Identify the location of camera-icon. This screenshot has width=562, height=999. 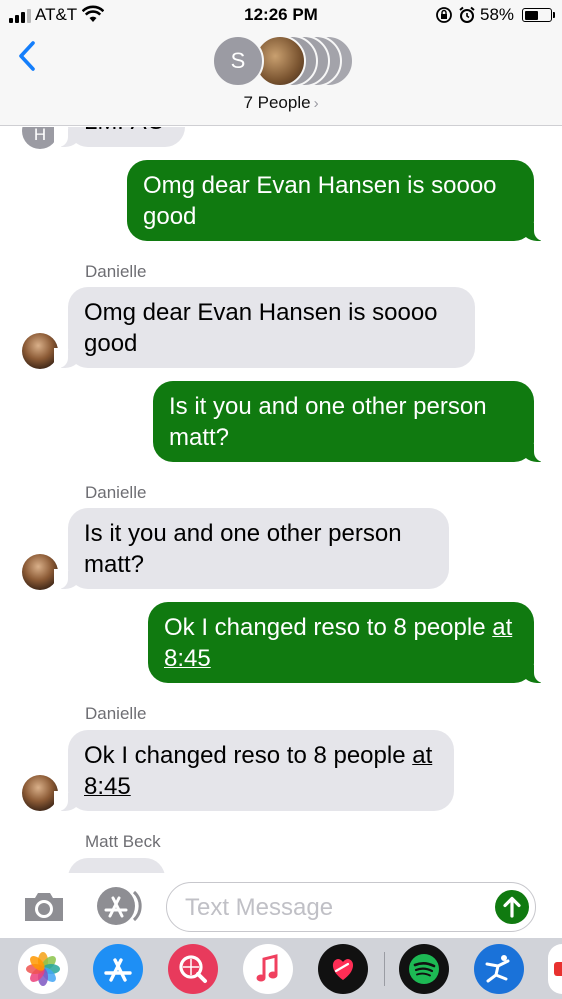
(44, 907).